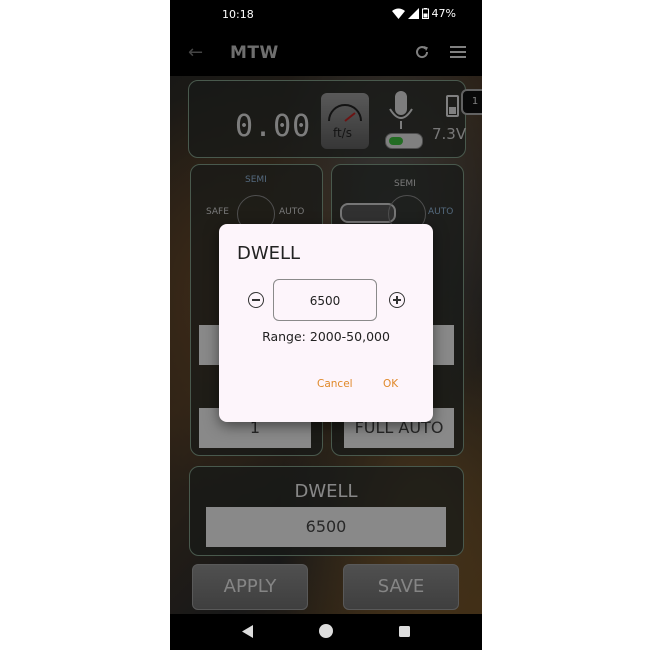  What do you see at coordinates (248, 631) in the screenshot?
I see `nav-back-icon` at bounding box center [248, 631].